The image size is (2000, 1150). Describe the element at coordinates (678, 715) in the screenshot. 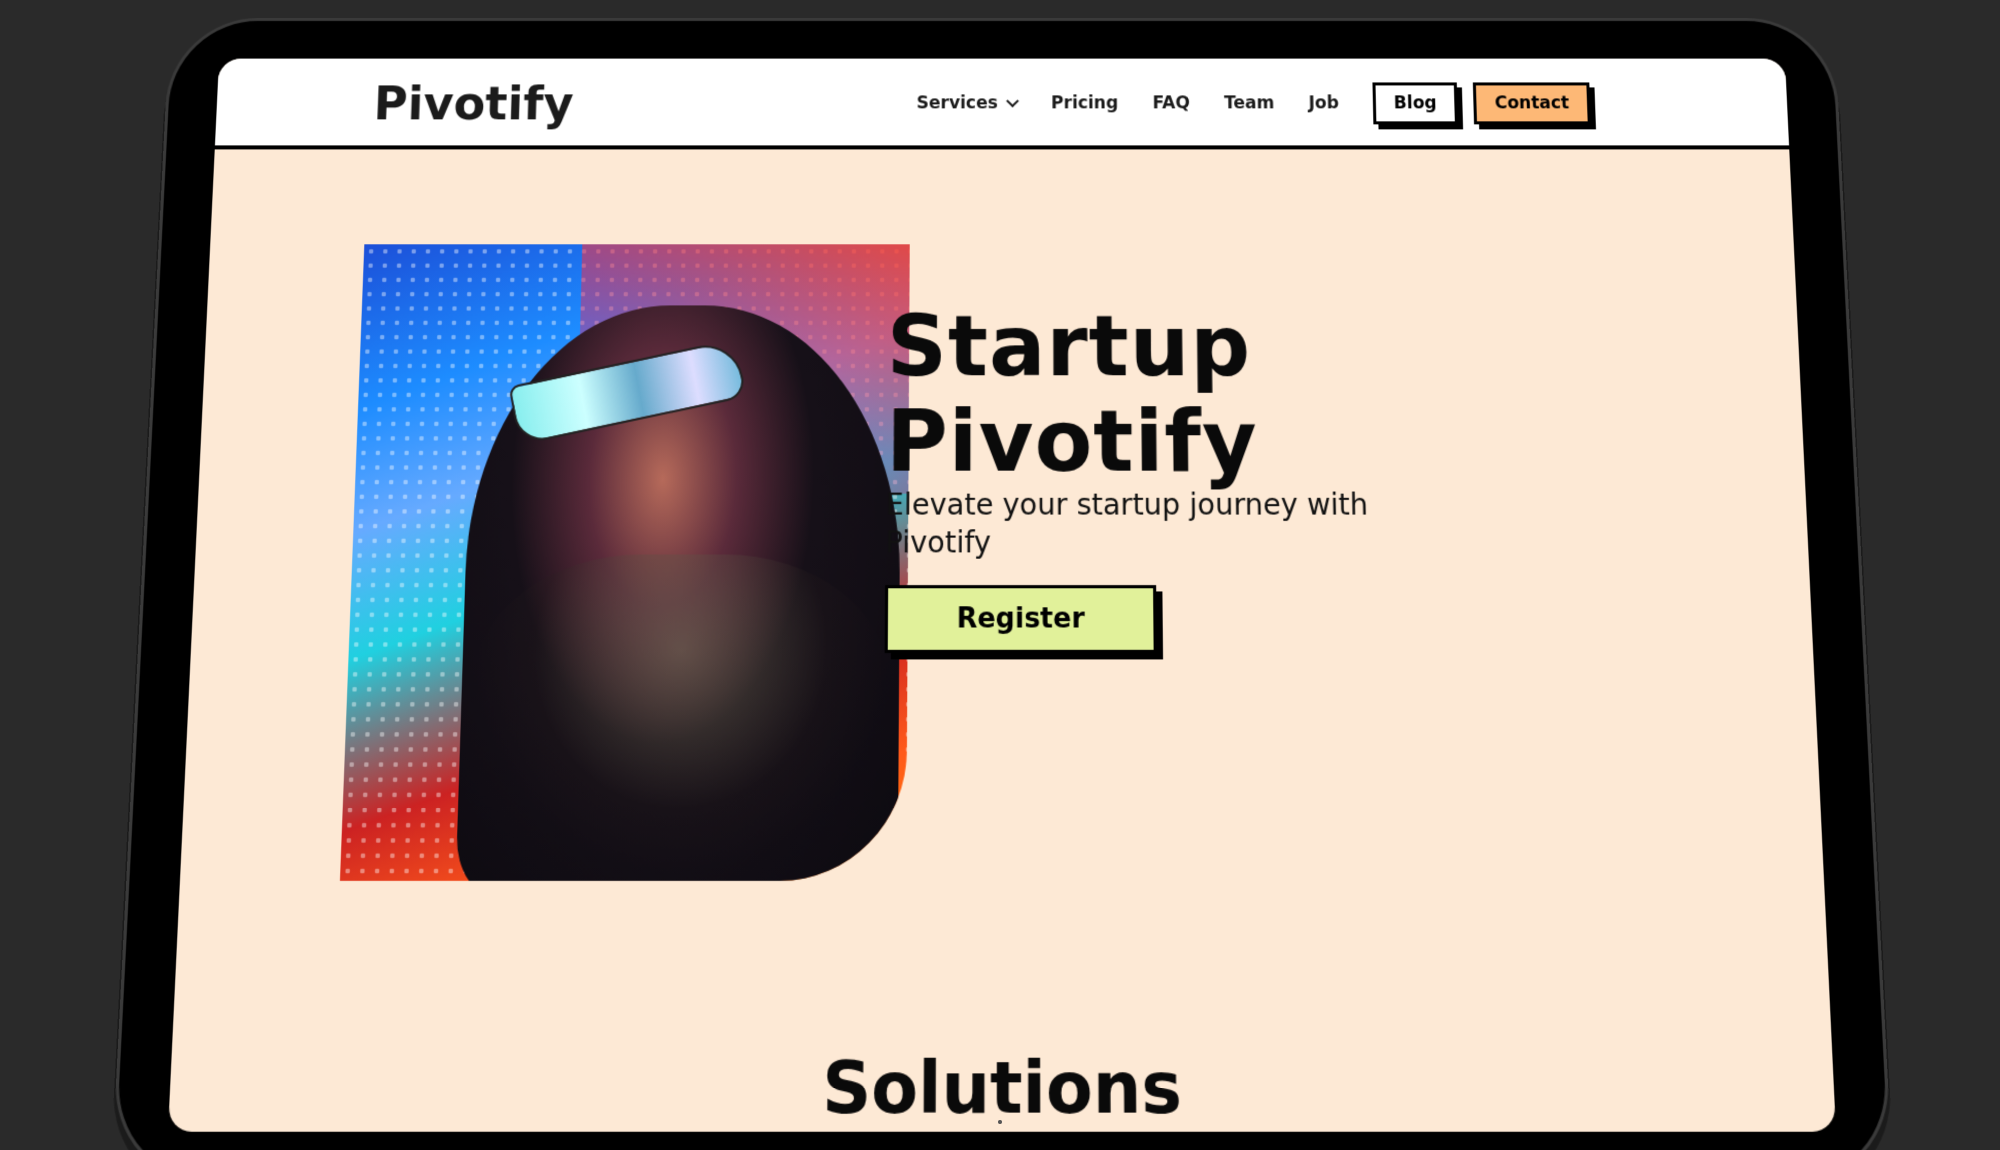

I see `fur-collar` at that location.